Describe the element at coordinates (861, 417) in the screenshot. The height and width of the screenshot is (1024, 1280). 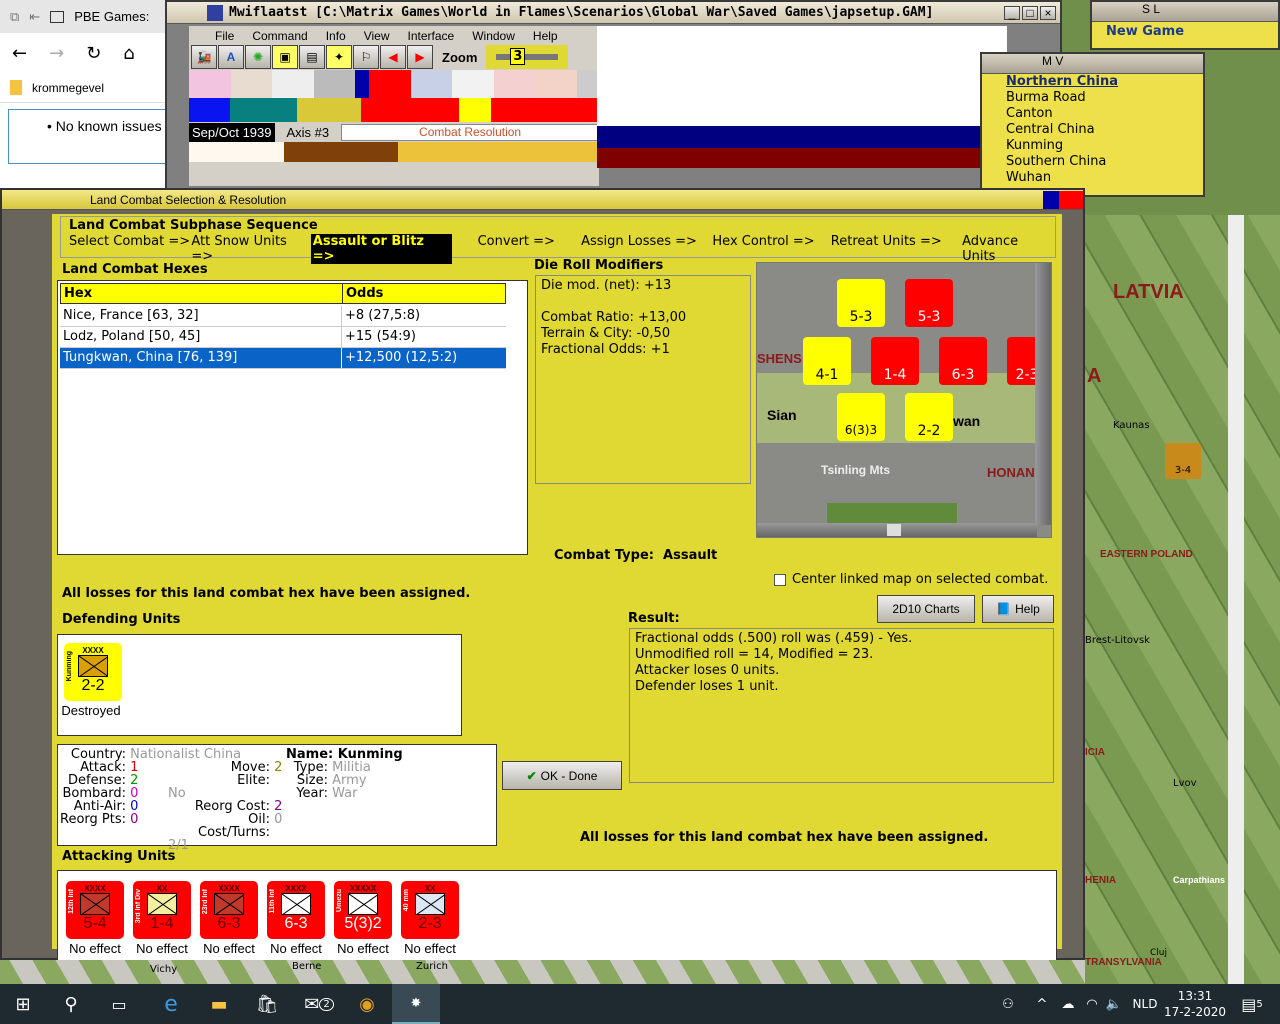
I see `map-counter: 6(3)3` at that location.